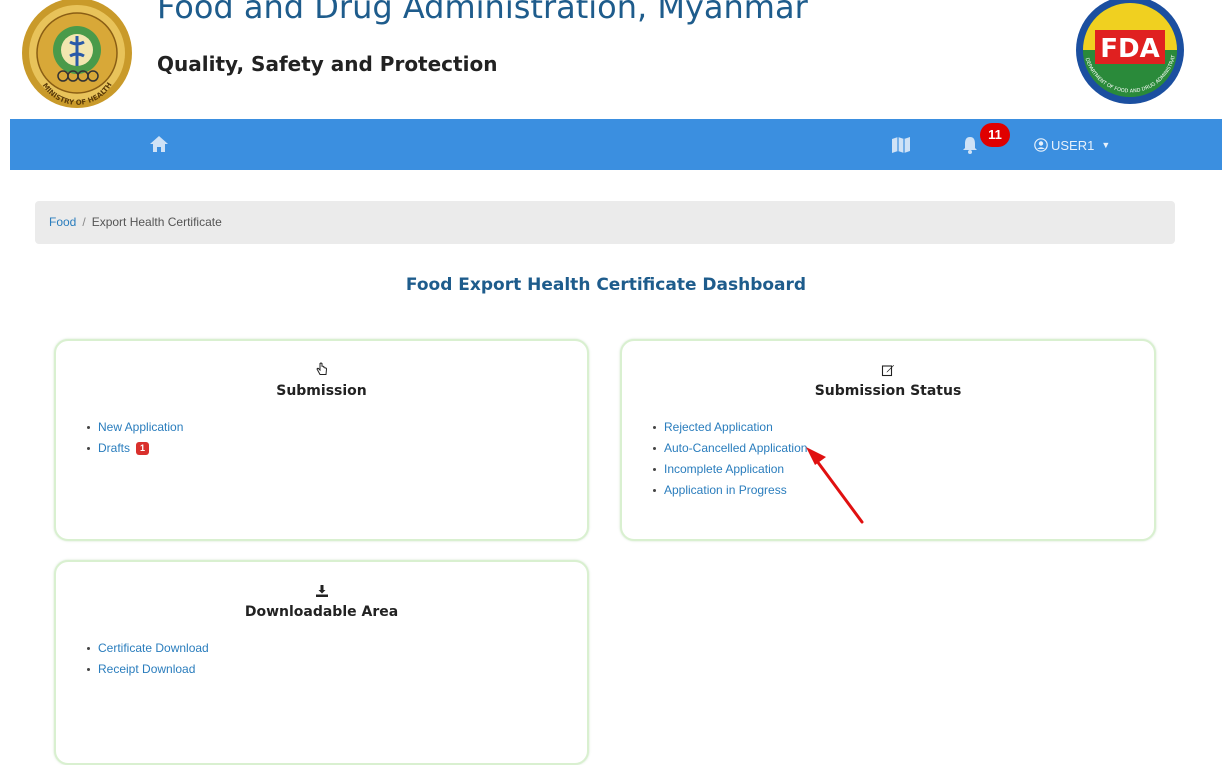  Describe the element at coordinates (901, 145) in the screenshot. I see `map-icon` at that location.